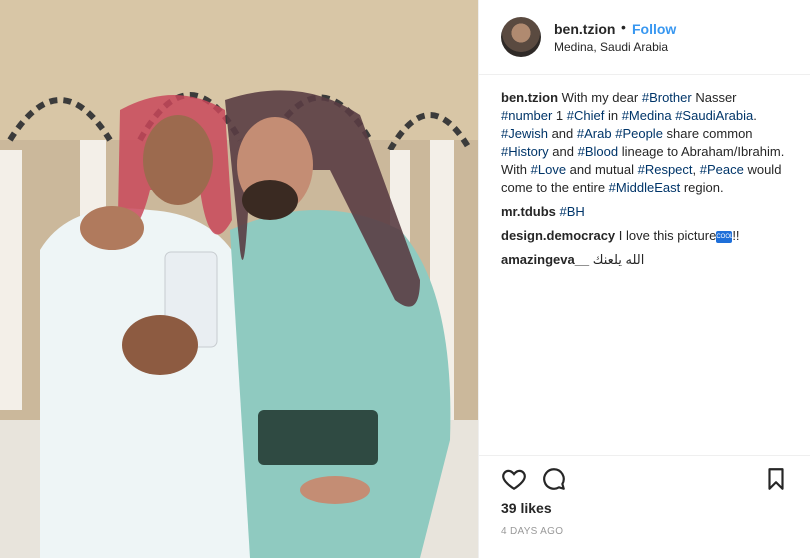 The height and width of the screenshot is (559, 810). Describe the element at coordinates (654, 29) in the screenshot. I see `follow-button: Follow` at that location.